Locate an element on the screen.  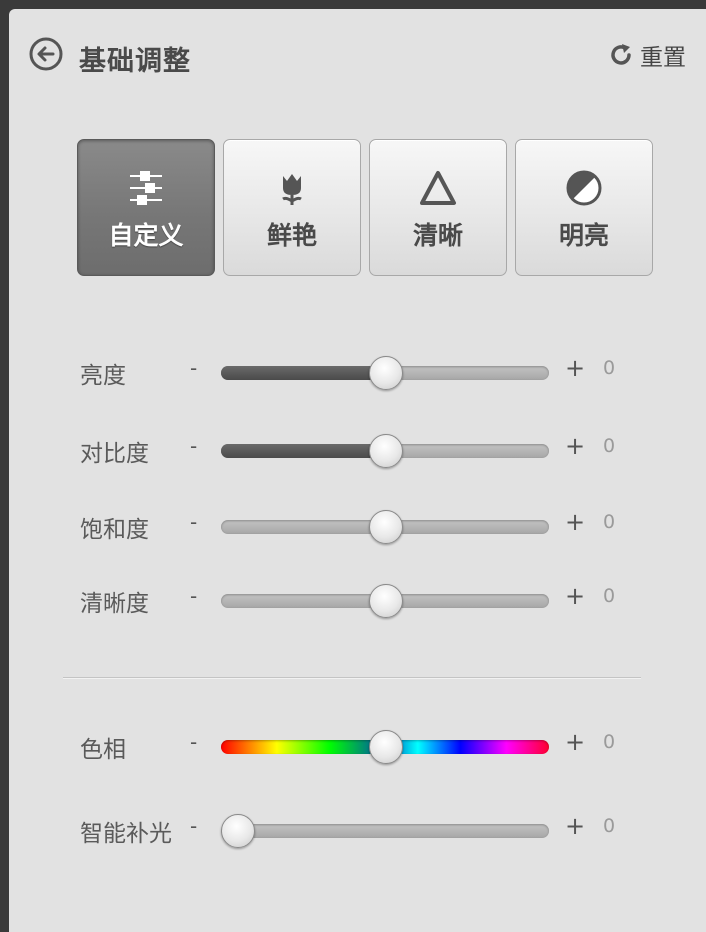
preset-vivid-button: 鲜艳 is located at coordinates (292, 207).